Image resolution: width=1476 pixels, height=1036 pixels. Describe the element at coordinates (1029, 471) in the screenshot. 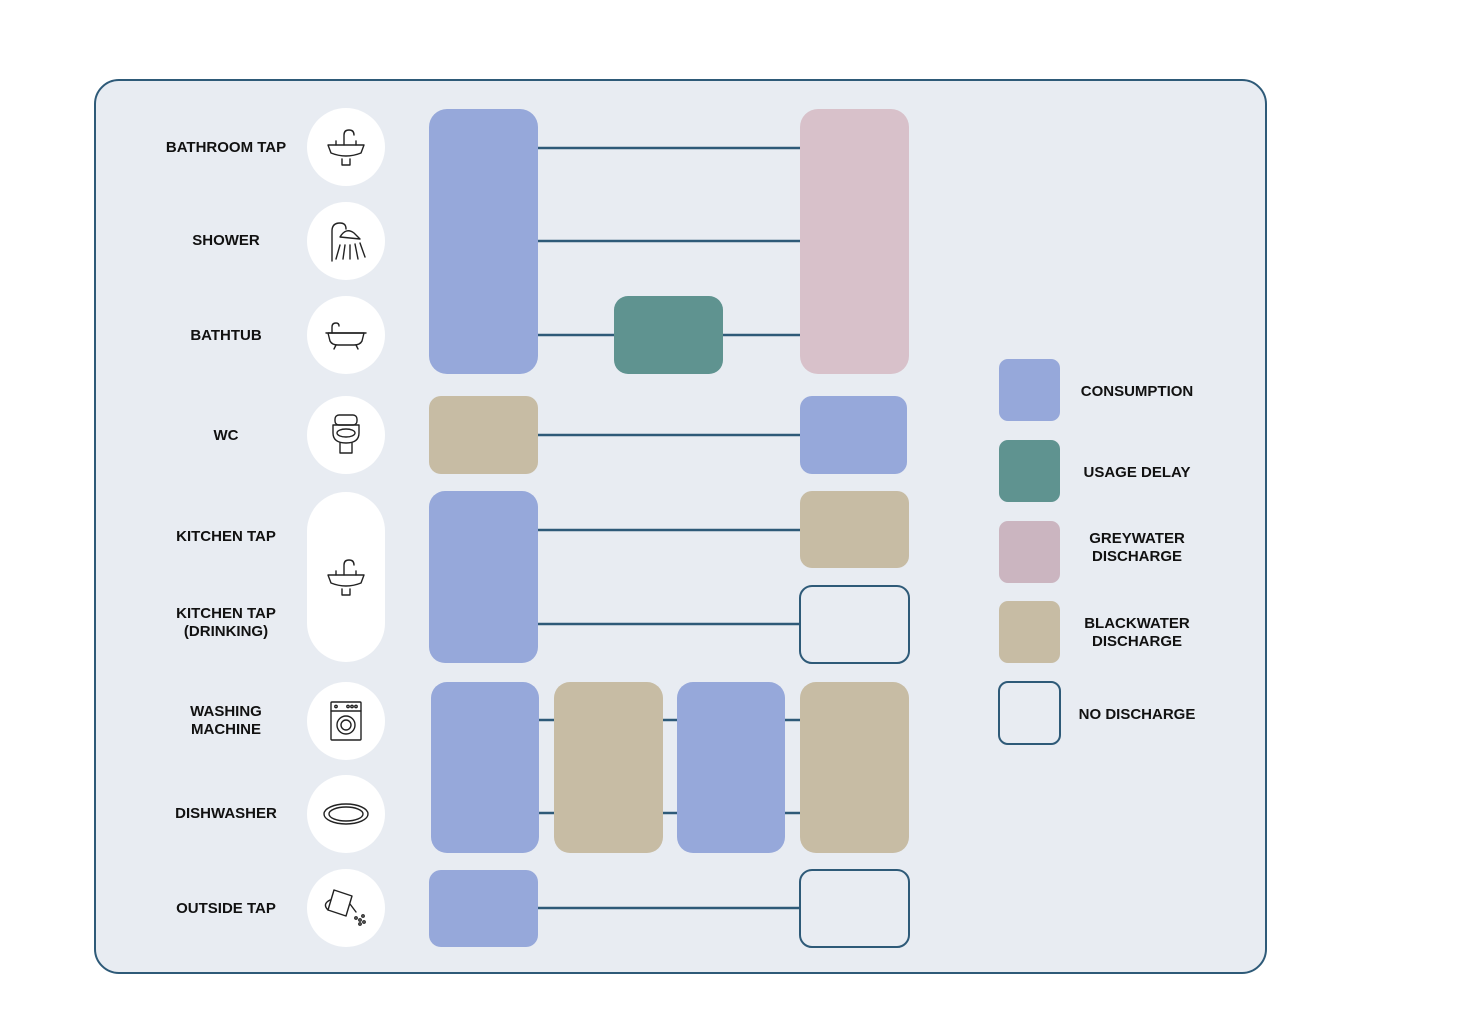

I see `legend-swatch-usage-delay` at that location.